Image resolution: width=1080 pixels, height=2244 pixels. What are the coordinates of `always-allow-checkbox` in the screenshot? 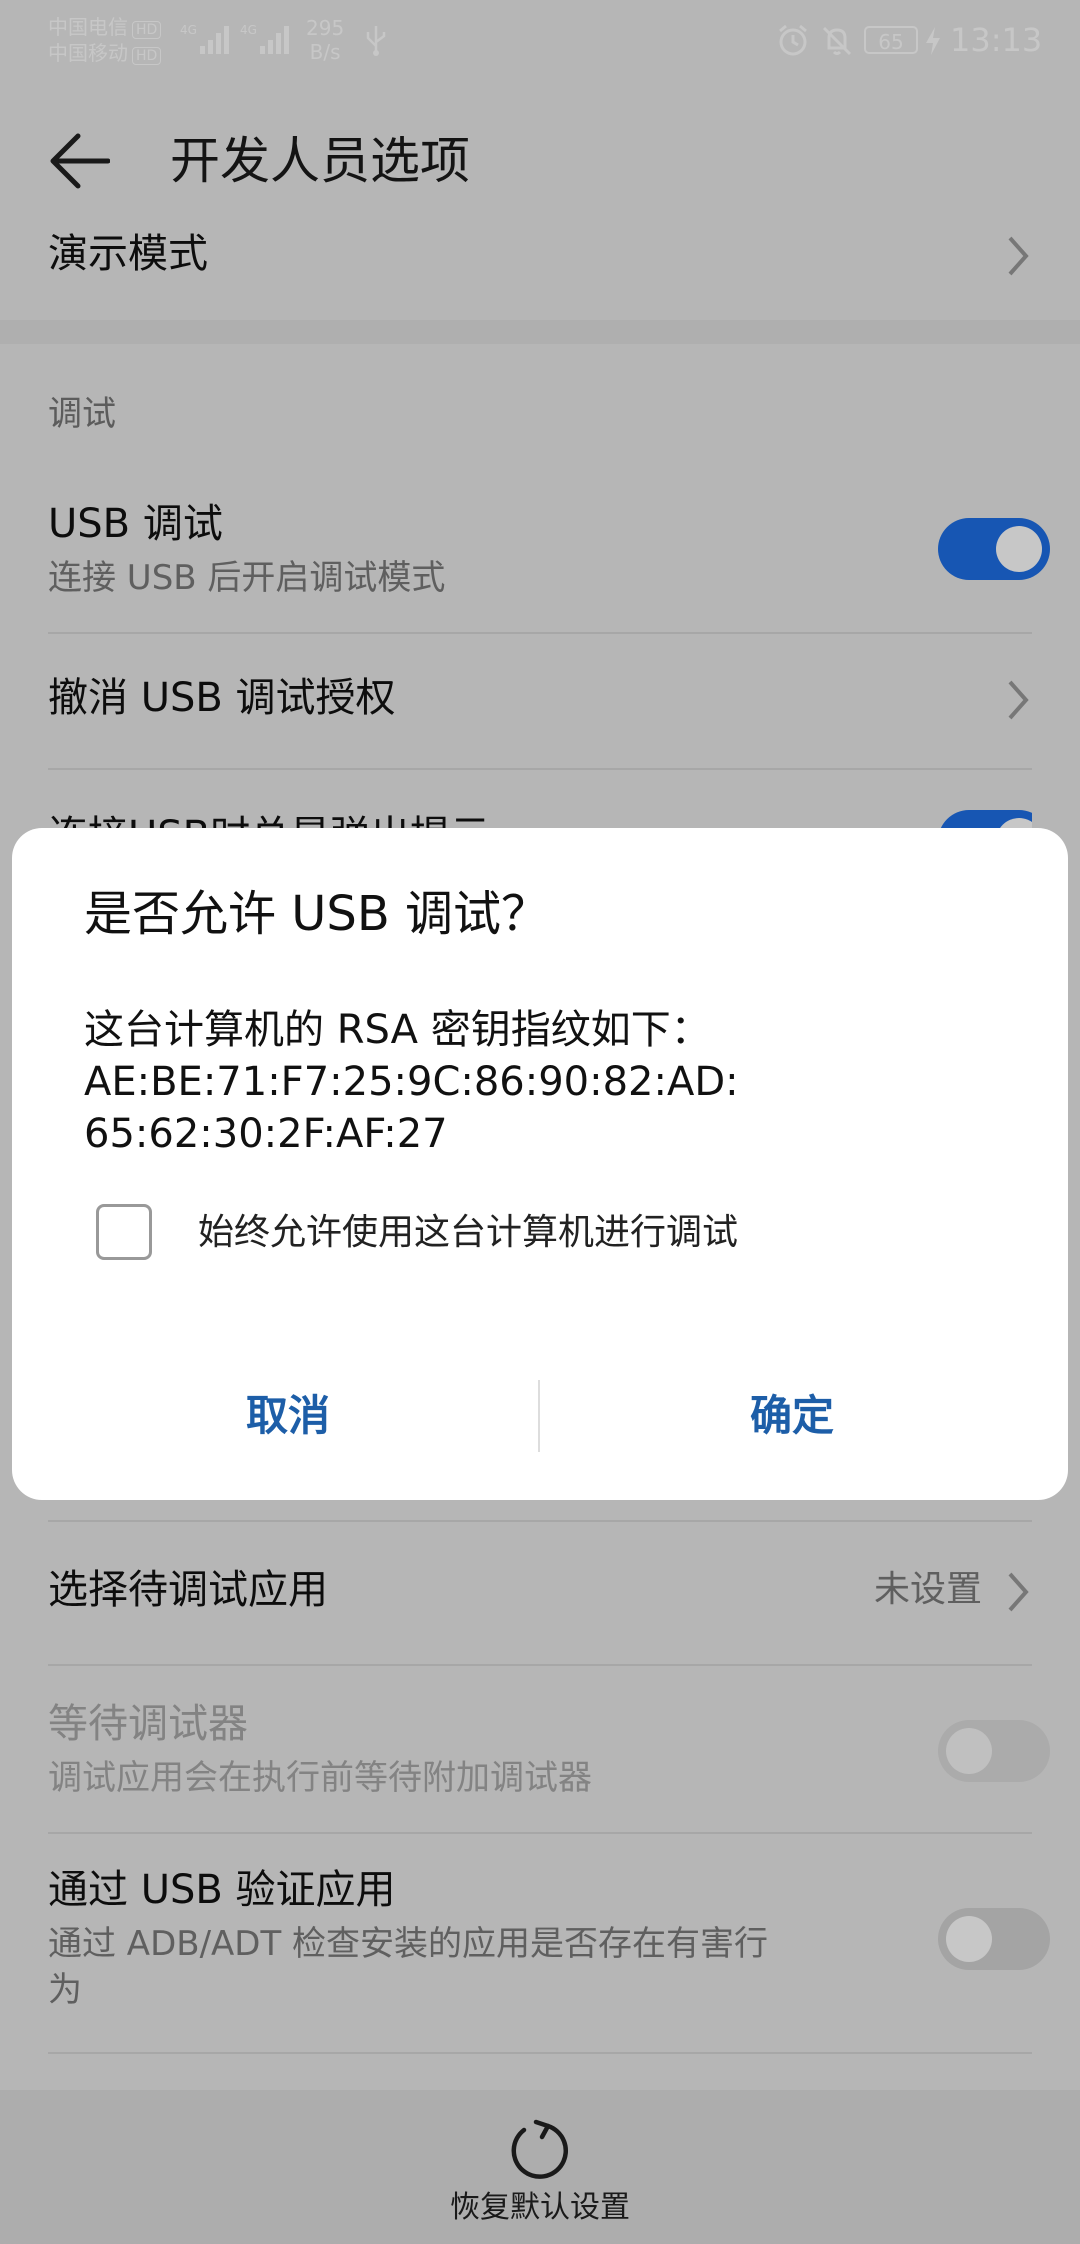 It's located at (124, 1232).